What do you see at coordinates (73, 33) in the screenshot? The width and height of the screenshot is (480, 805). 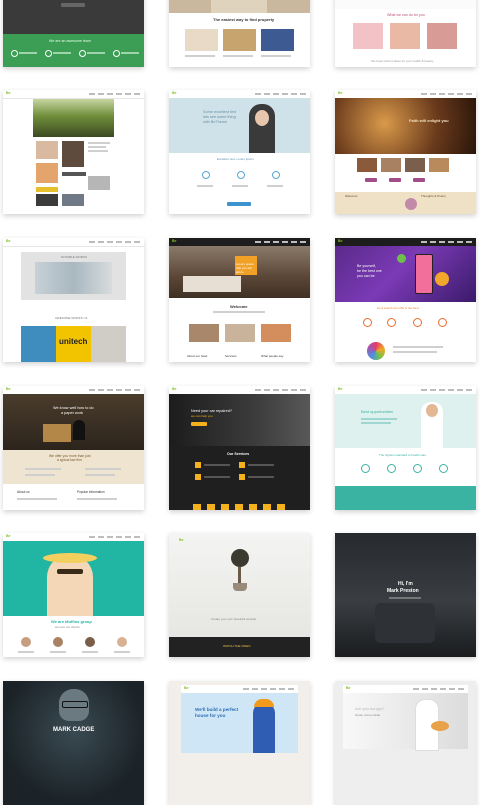 I see `theme-thumbnail-1: We are an awesome team` at bounding box center [73, 33].